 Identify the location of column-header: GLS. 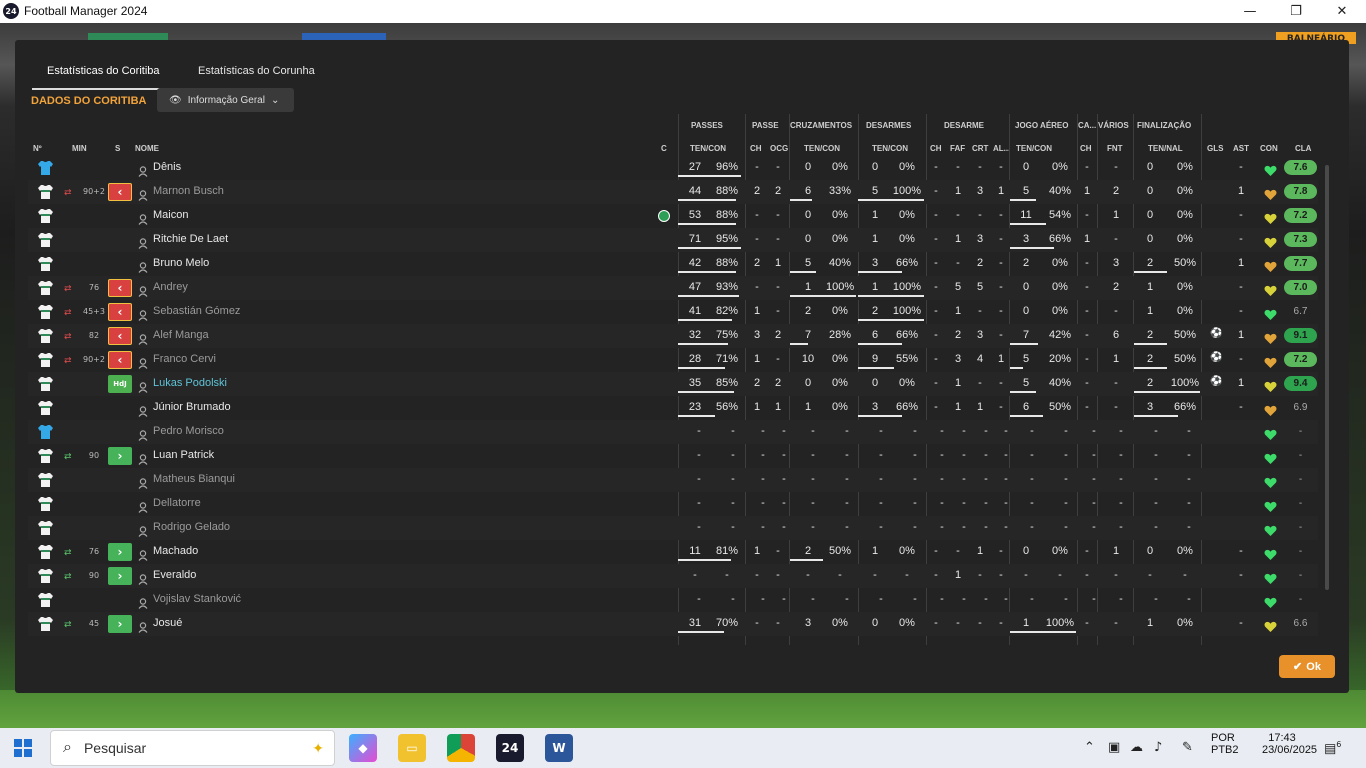
(1215, 148).